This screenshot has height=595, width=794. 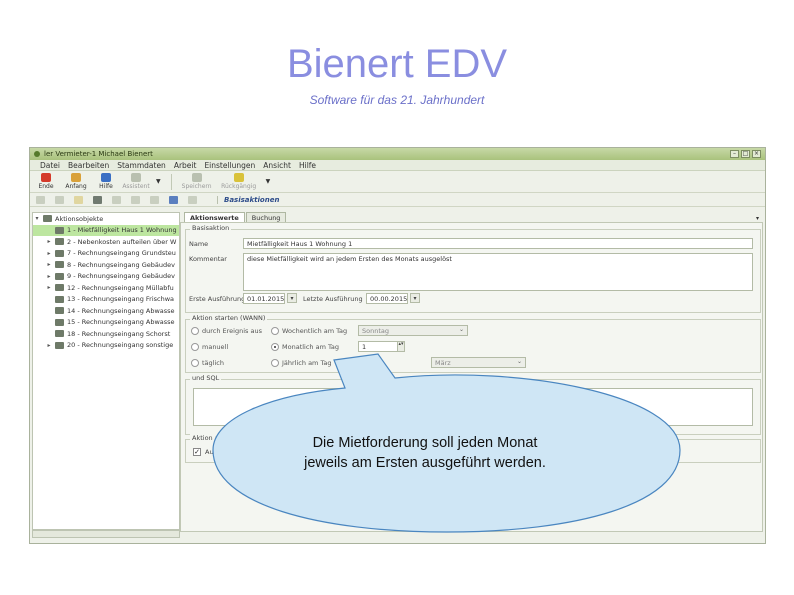 I want to click on ende-button: Ende, so click(x=46, y=181).